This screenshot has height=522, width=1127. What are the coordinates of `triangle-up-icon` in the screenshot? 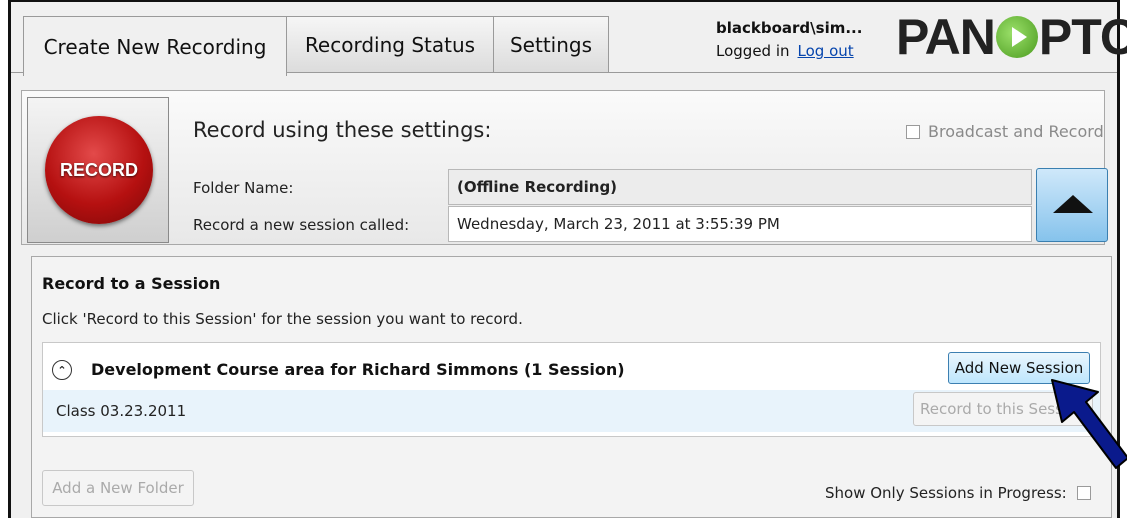 It's located at (1073, 204).